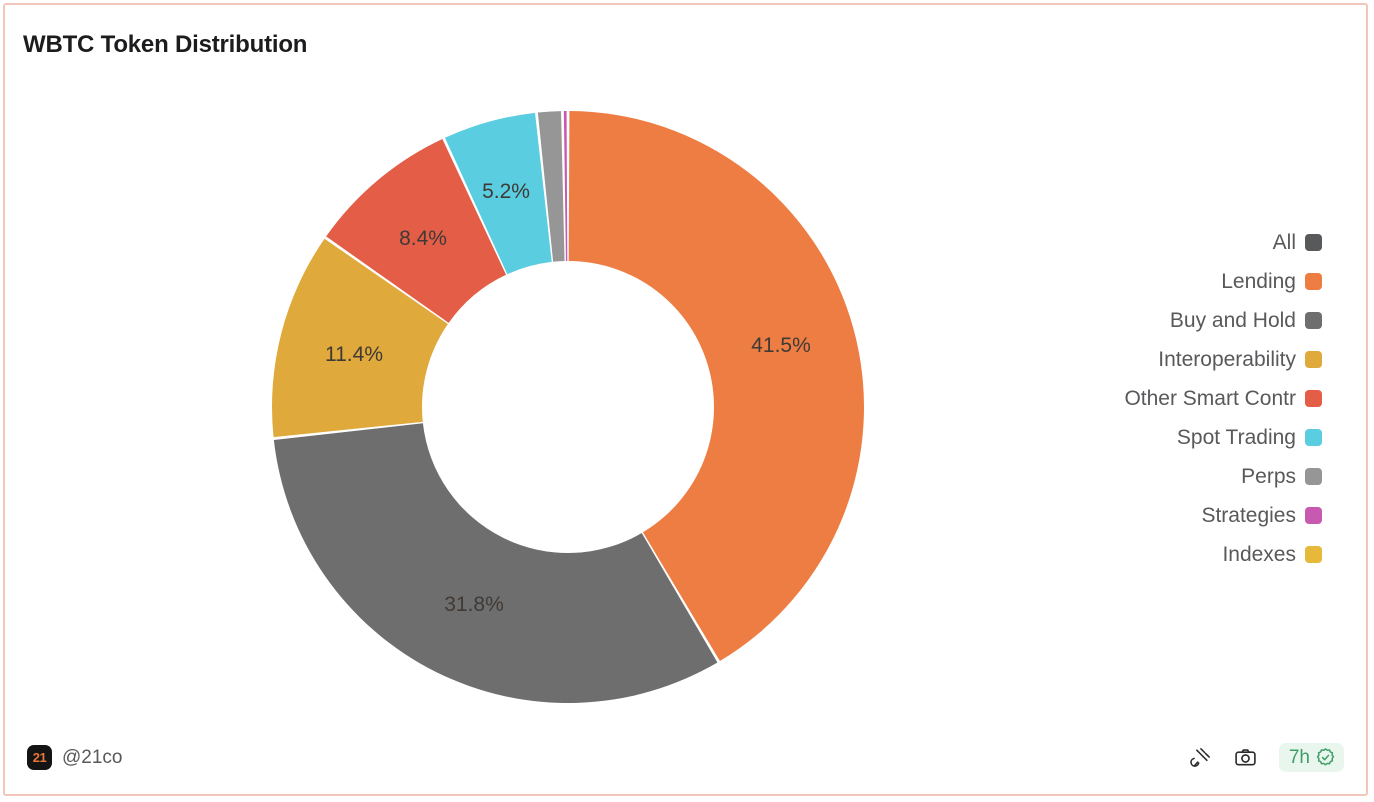  I want to click on legend-item: Interoperability, so click(1240, 359).